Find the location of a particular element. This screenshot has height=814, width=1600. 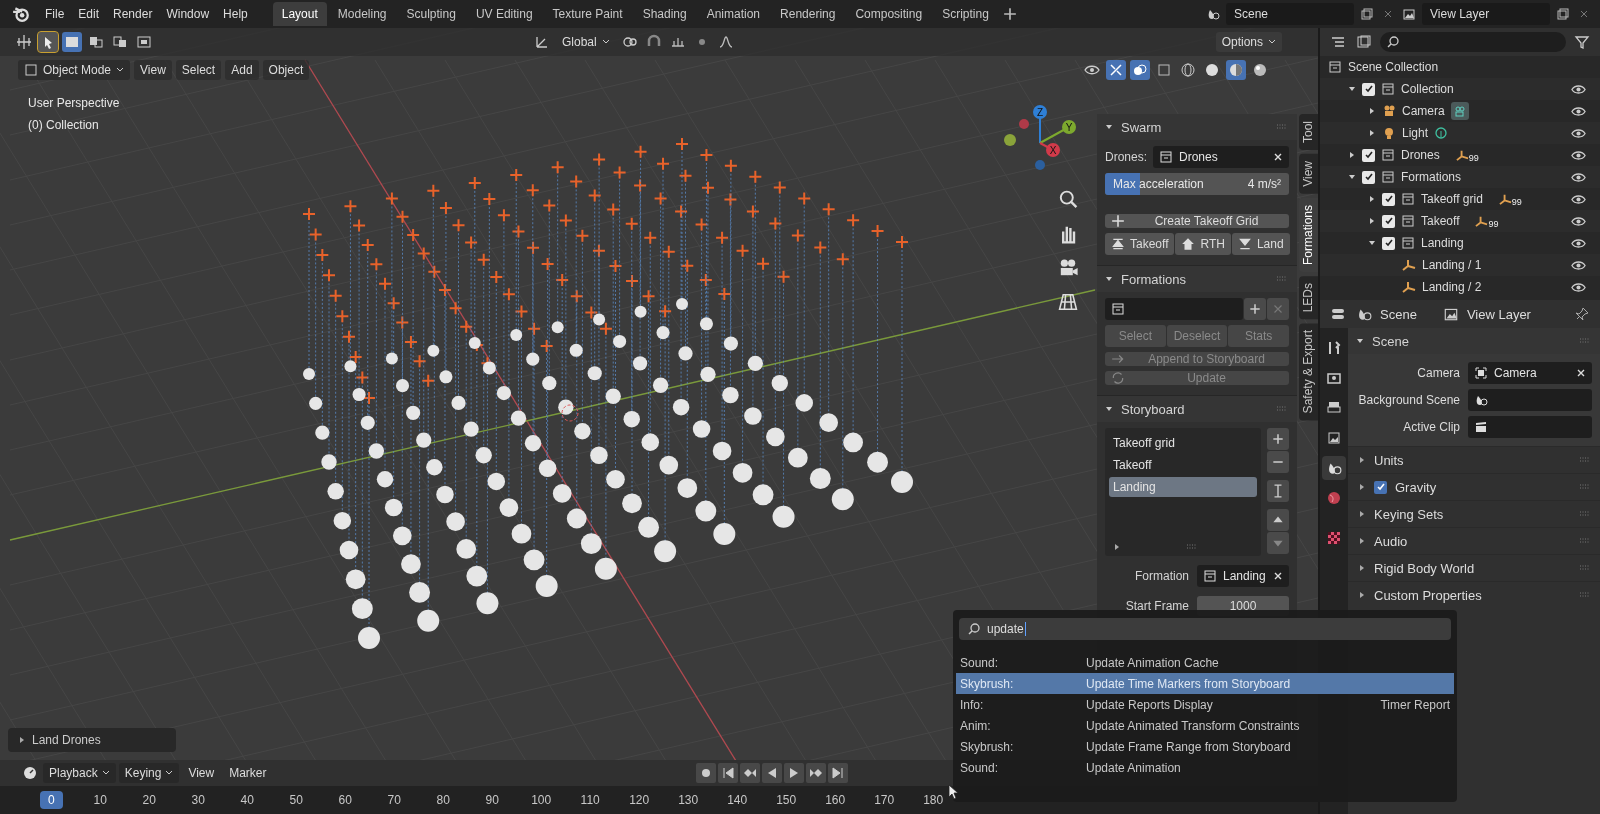

search-result: Skybrush: Update Frame Range from Storyboard is located at coordinates (1205, 746).